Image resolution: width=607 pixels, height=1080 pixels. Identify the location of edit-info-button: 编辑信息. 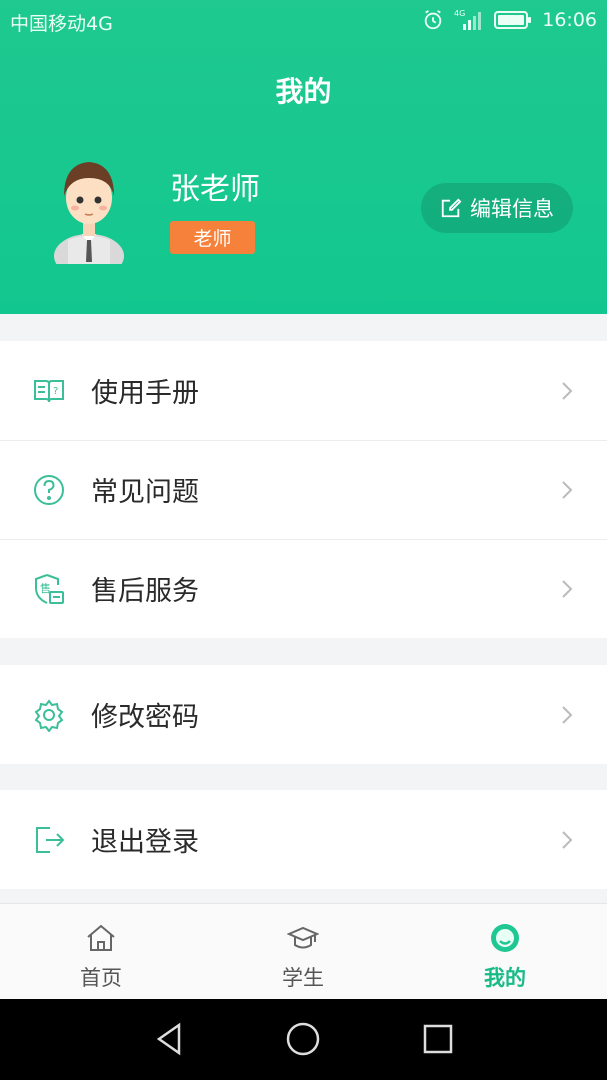
(497, 208).